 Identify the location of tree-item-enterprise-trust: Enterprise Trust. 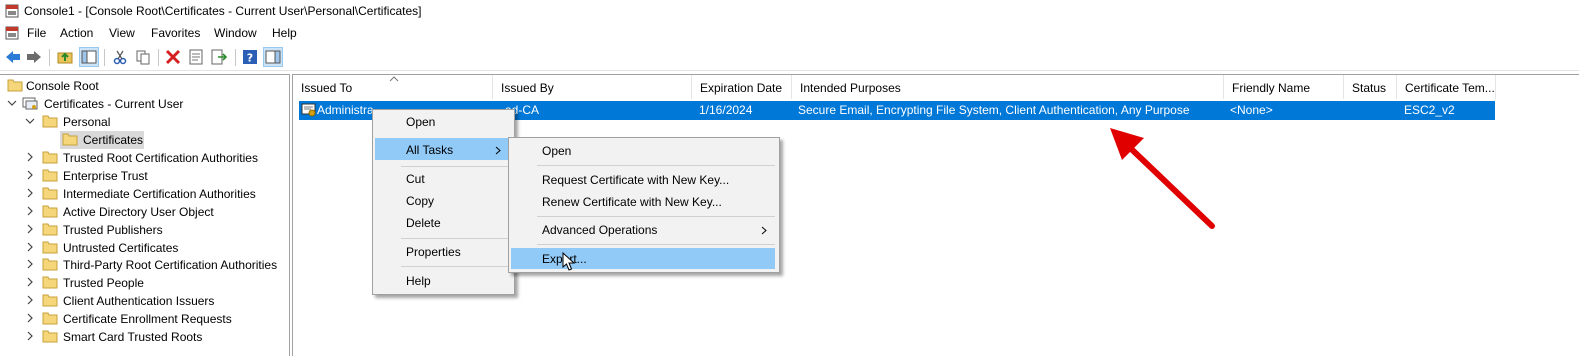
(140, 176).